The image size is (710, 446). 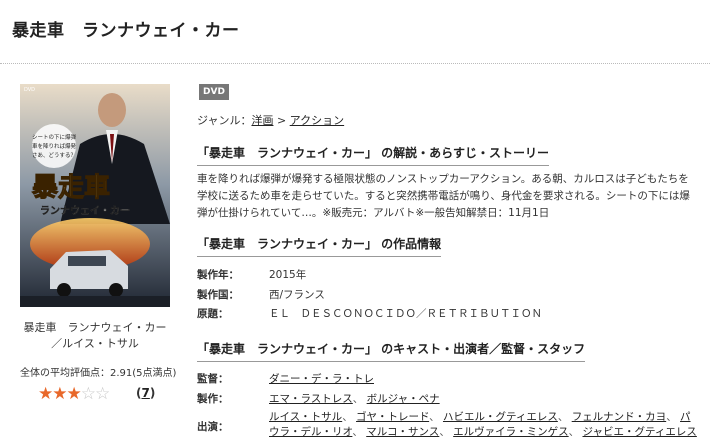 What do you see at coordinates (640, 432) in the screenshot?
I see `cast-link: ジャビエ・グティエレス` at bounding box center [640, 432].